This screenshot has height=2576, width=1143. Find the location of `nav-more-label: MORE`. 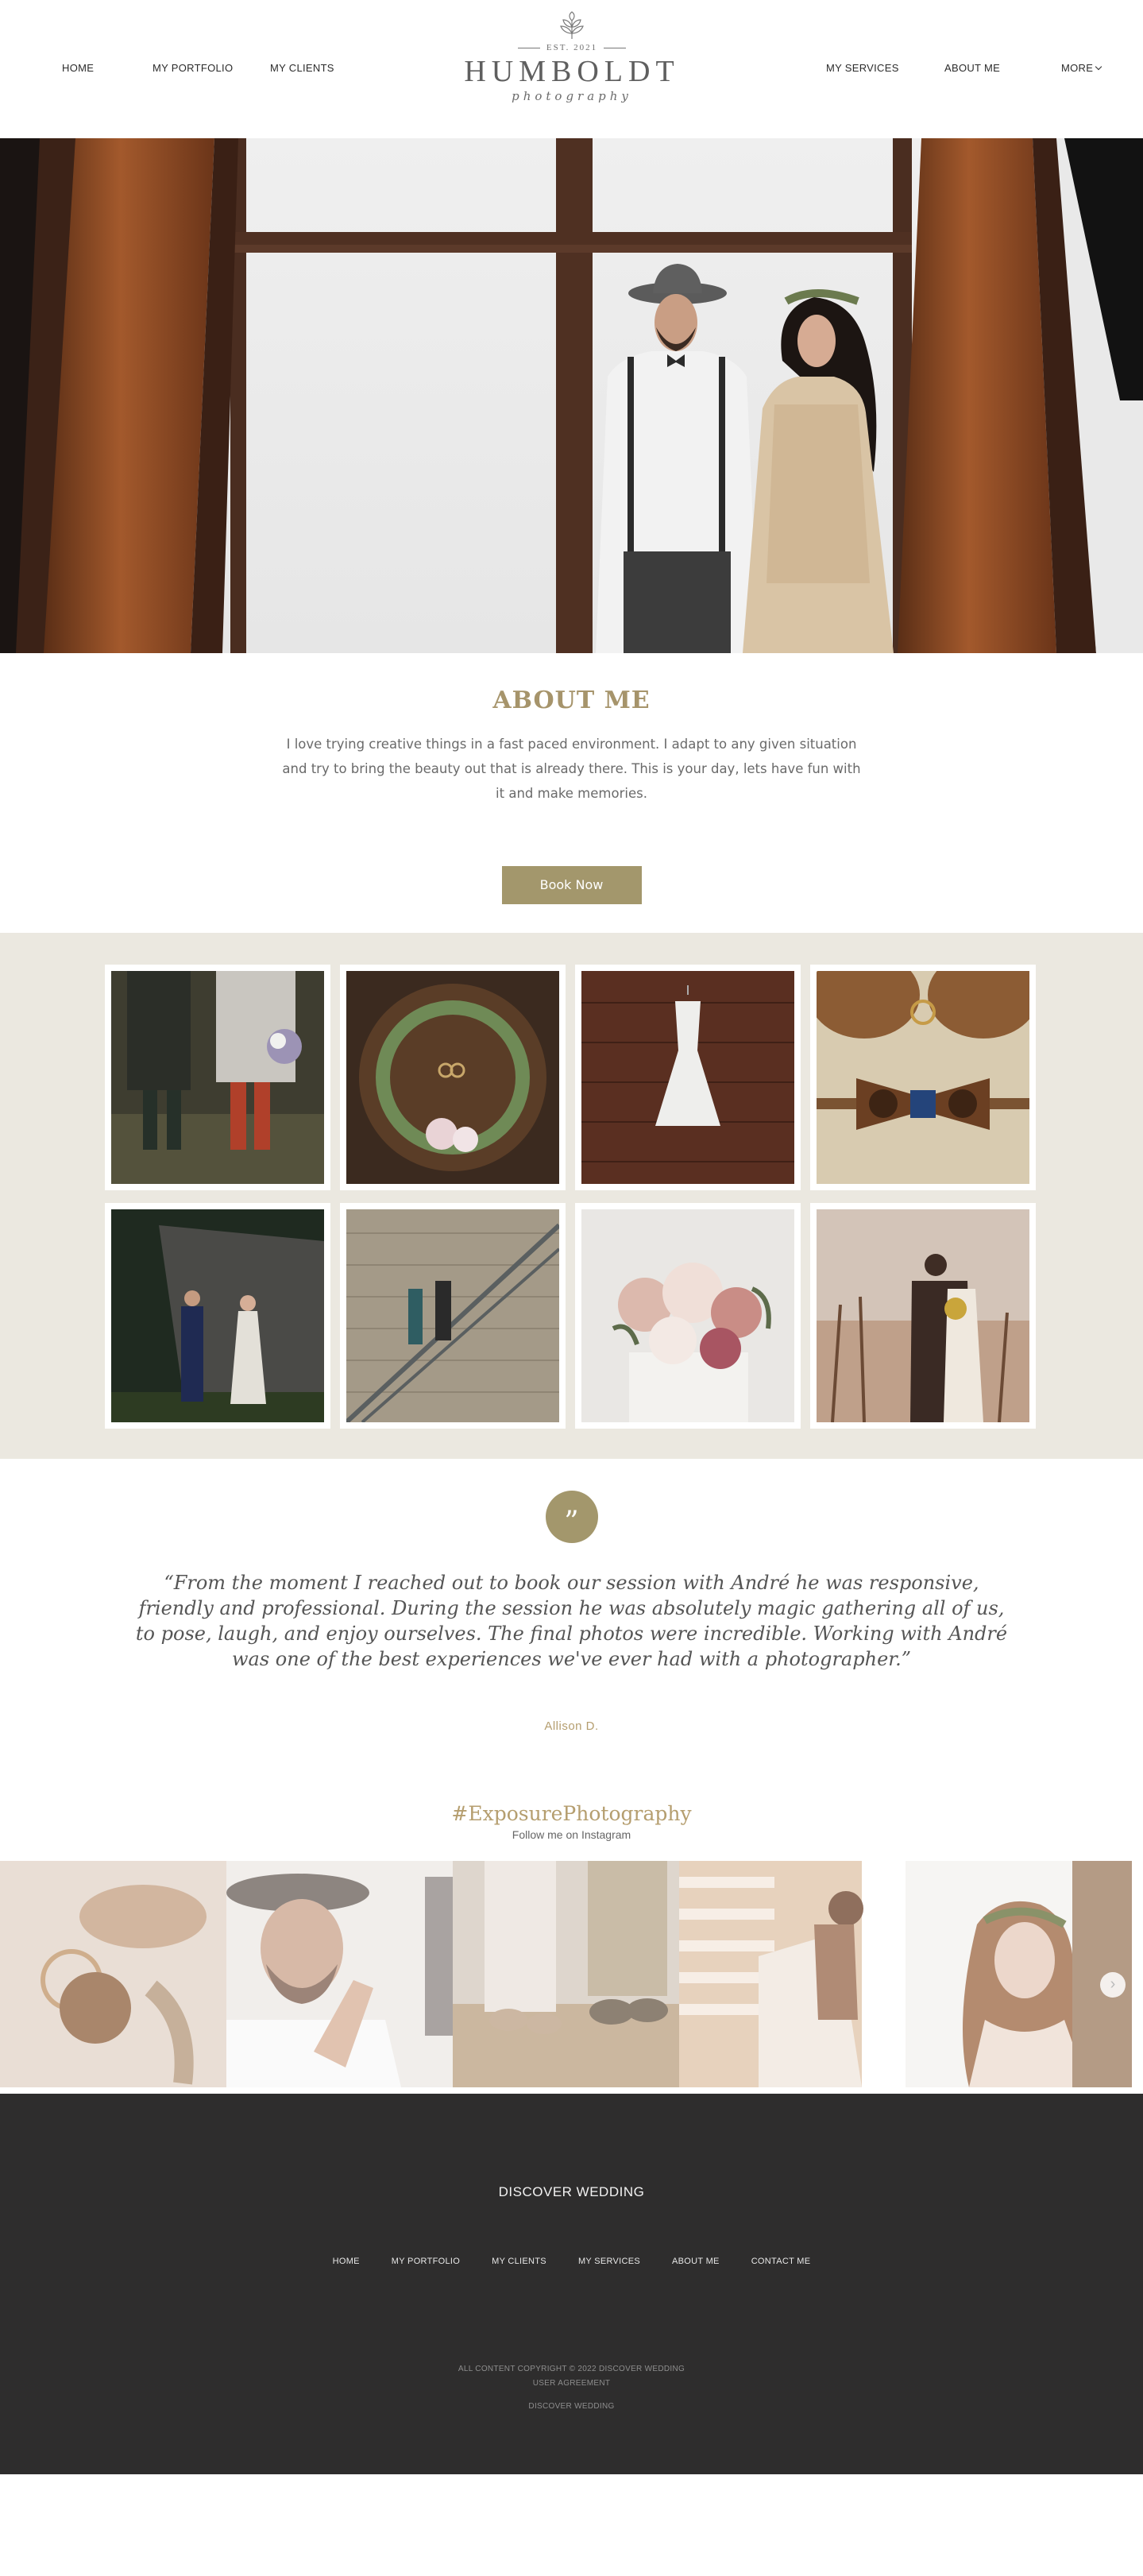

nav-more-label: MORE is located at coordinates (1077, 68).